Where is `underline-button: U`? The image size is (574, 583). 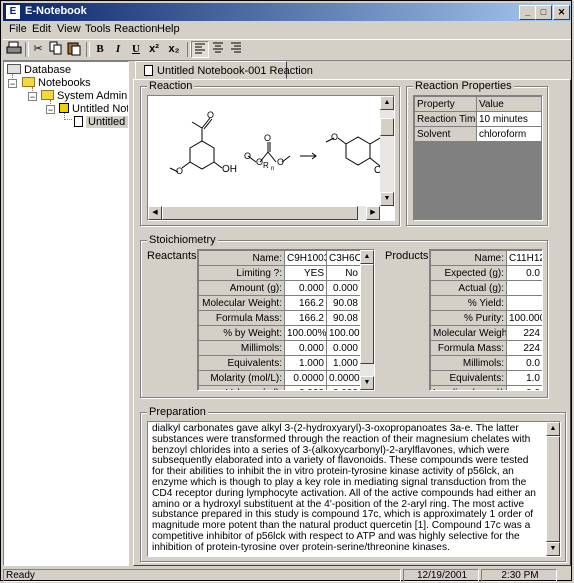
underline-button: U is located at coordinates (136, 49).